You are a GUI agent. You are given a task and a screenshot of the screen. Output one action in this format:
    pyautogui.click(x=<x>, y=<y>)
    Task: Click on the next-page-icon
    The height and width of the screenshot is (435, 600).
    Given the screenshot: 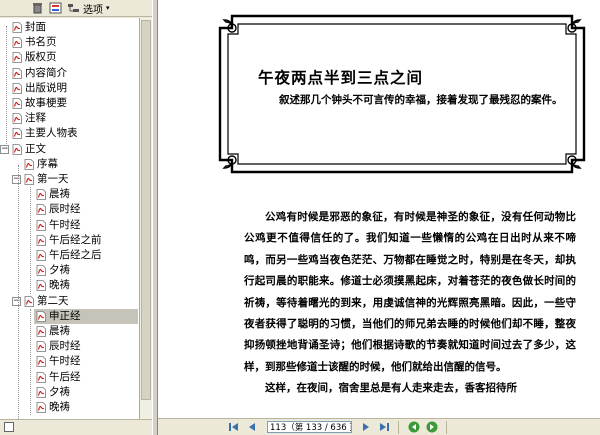 What is the action you would take?
    pyautogui.click(x=366, y=427)
    